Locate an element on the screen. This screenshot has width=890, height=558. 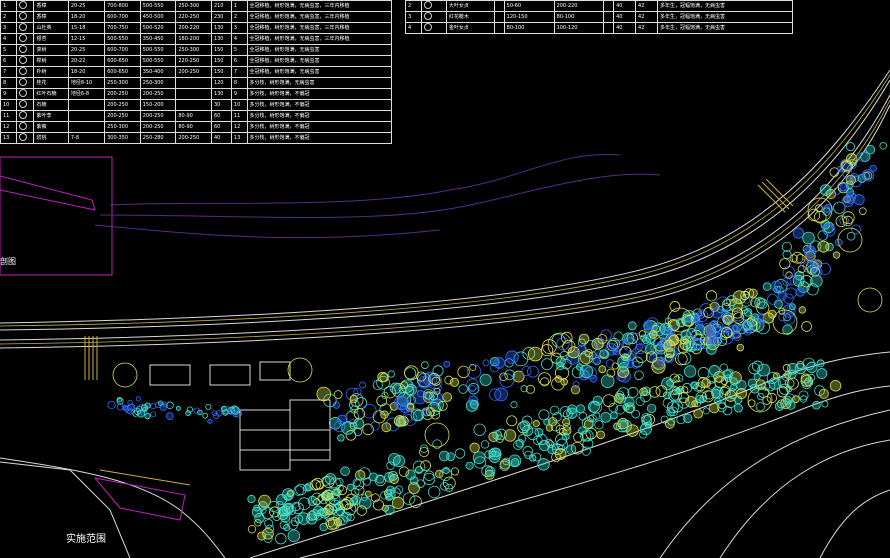
table-cell-no: 4 is located at coordinates (413, 28).